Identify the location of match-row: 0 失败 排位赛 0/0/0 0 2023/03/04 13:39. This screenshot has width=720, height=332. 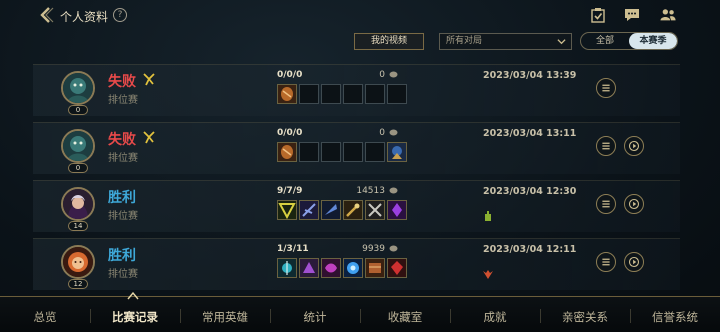
(356, 90).